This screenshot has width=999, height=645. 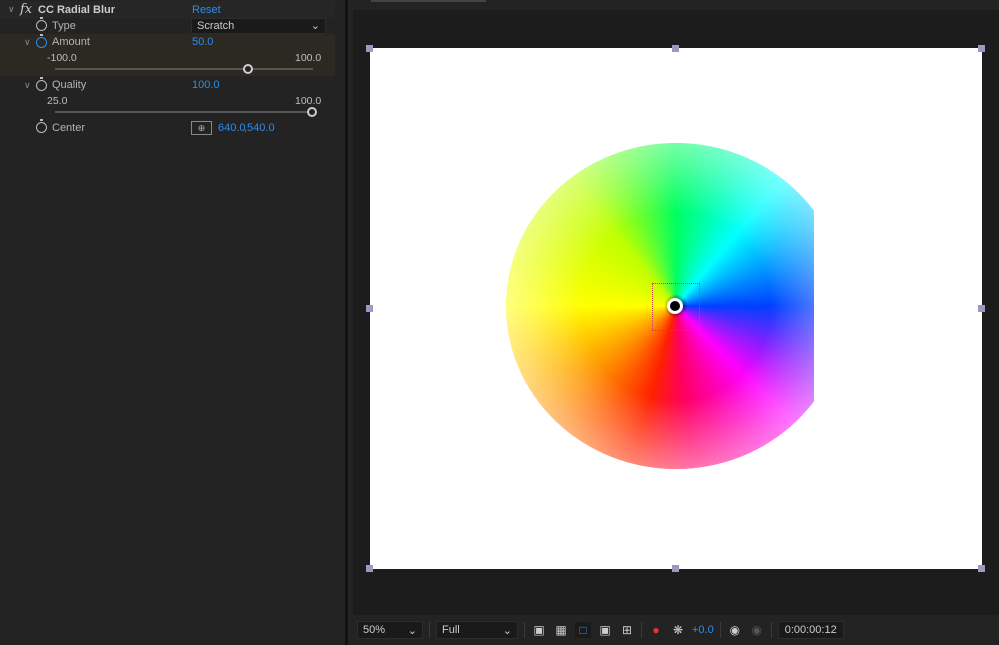 I want to click on quality-value: 100.0, so click(x=206, y=85).